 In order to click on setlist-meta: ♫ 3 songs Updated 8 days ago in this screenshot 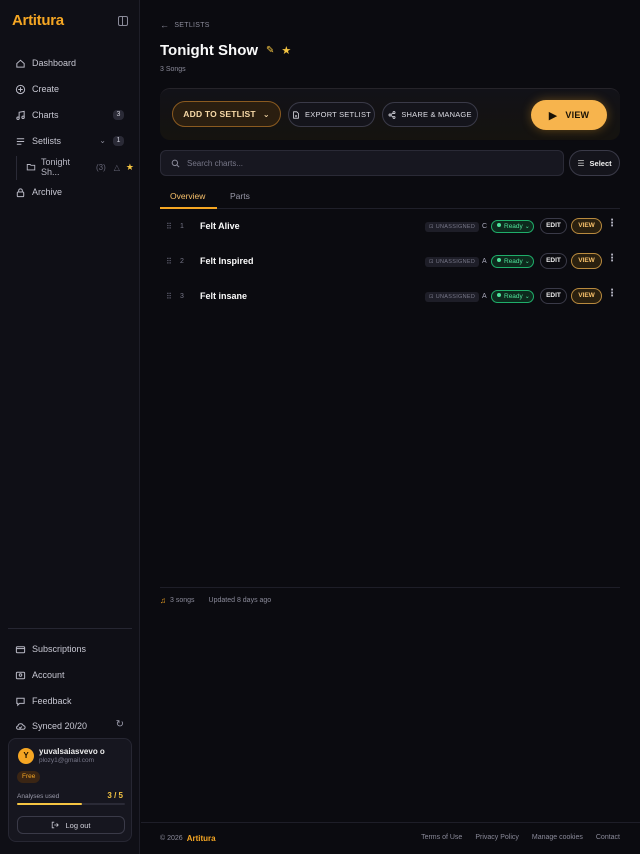, I will do `click(215, 600)`.